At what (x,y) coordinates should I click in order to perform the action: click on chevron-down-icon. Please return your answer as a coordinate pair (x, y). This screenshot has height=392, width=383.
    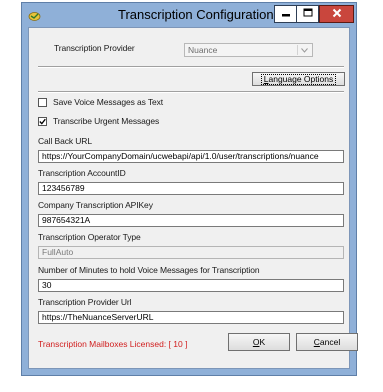
    Looking at the image, I should click on (304, 50).